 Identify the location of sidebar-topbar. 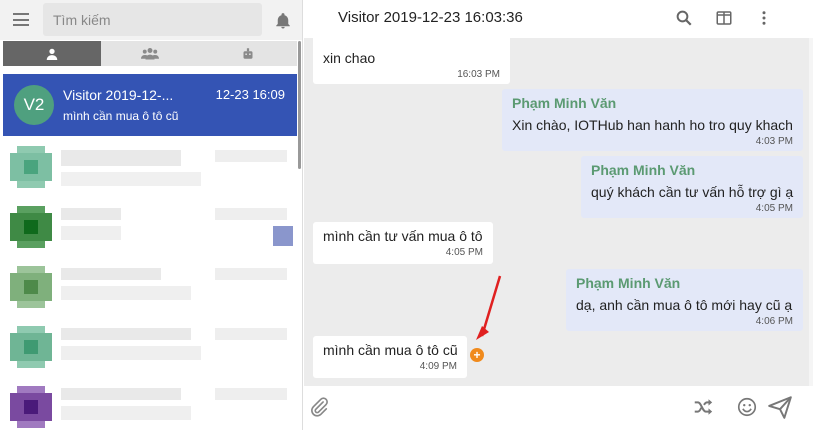
(151, 20).